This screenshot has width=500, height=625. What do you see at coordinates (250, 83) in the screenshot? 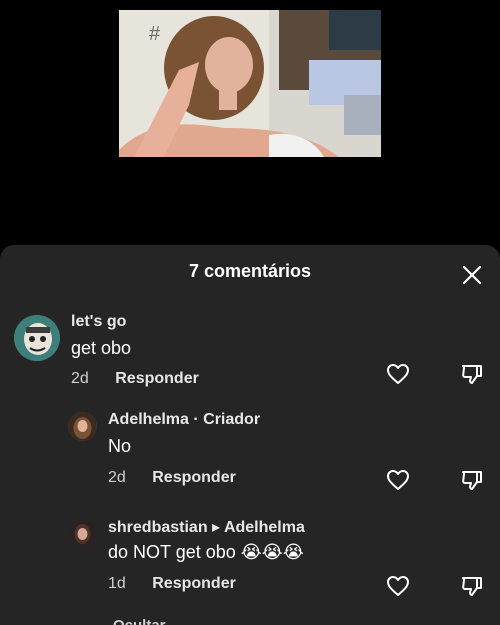
I see `video-thumbnail: #` at bounding box center [250, 83].